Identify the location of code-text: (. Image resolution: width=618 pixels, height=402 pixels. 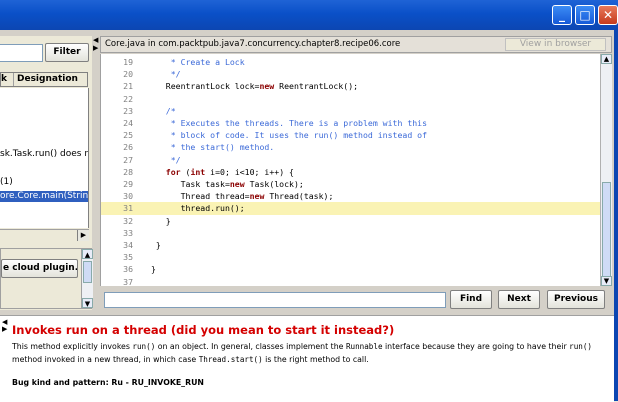
(185, 171).